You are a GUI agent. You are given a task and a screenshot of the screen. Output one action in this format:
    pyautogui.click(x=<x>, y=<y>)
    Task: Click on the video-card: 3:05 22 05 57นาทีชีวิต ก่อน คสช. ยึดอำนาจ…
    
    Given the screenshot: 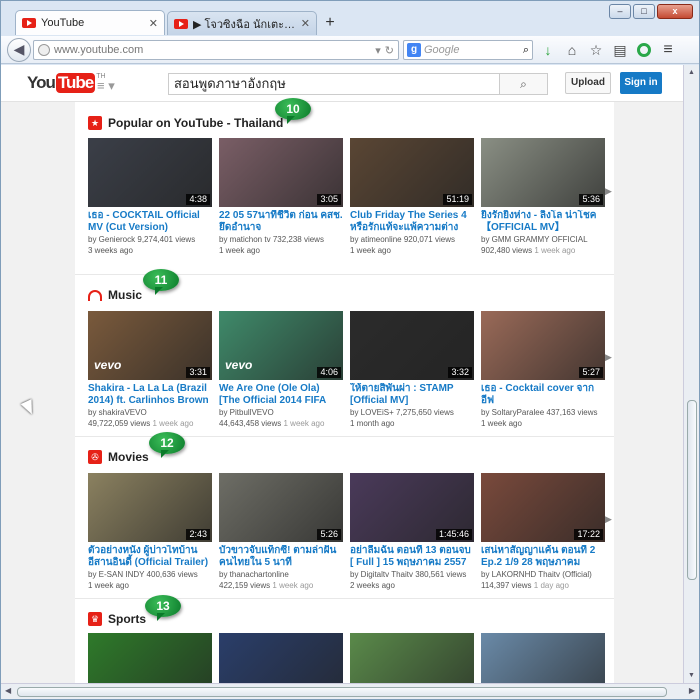 What is the action you would take?
    pyautogui.click(x=281, y=197)
    